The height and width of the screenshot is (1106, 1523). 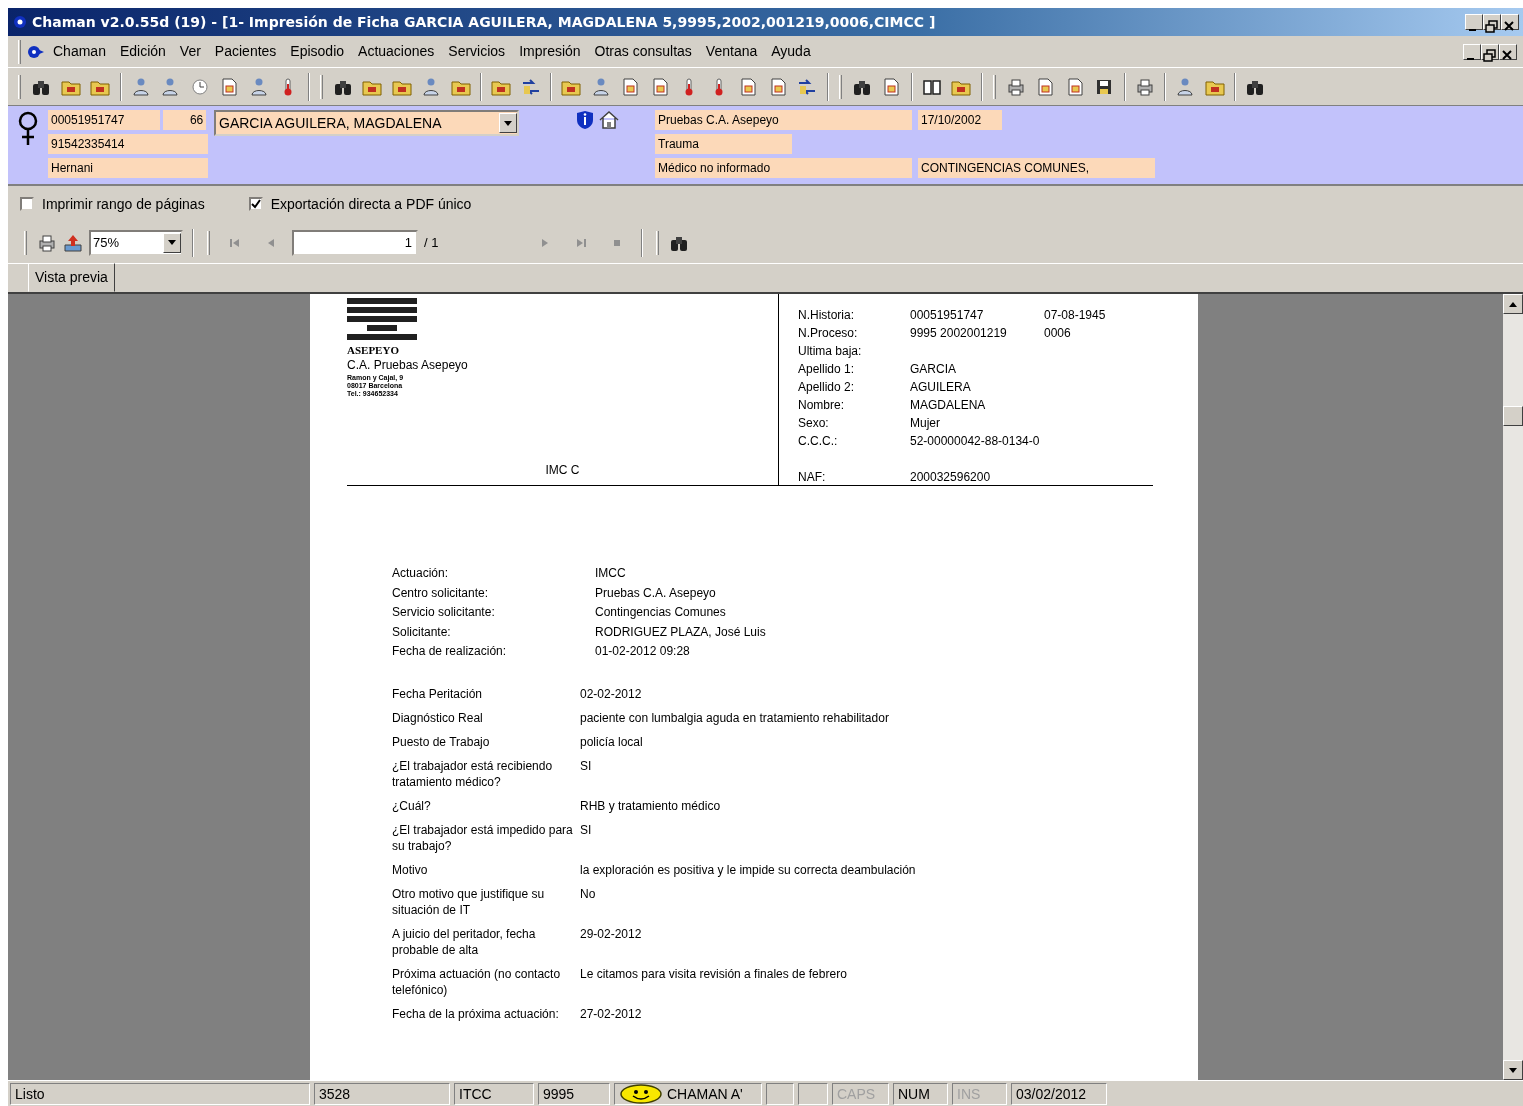 What do you see at coordinates (366, 123) in the screenshot?
I see `patient-name-select: GARCIA AGUILERA, MAGDALENA` at bounding box center [366, 123].